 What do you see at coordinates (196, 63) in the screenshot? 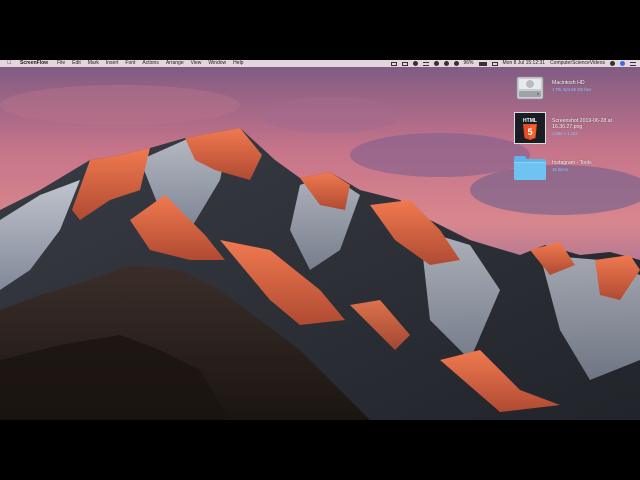
I see `menu-view: View` at bounding box center [196, 63].